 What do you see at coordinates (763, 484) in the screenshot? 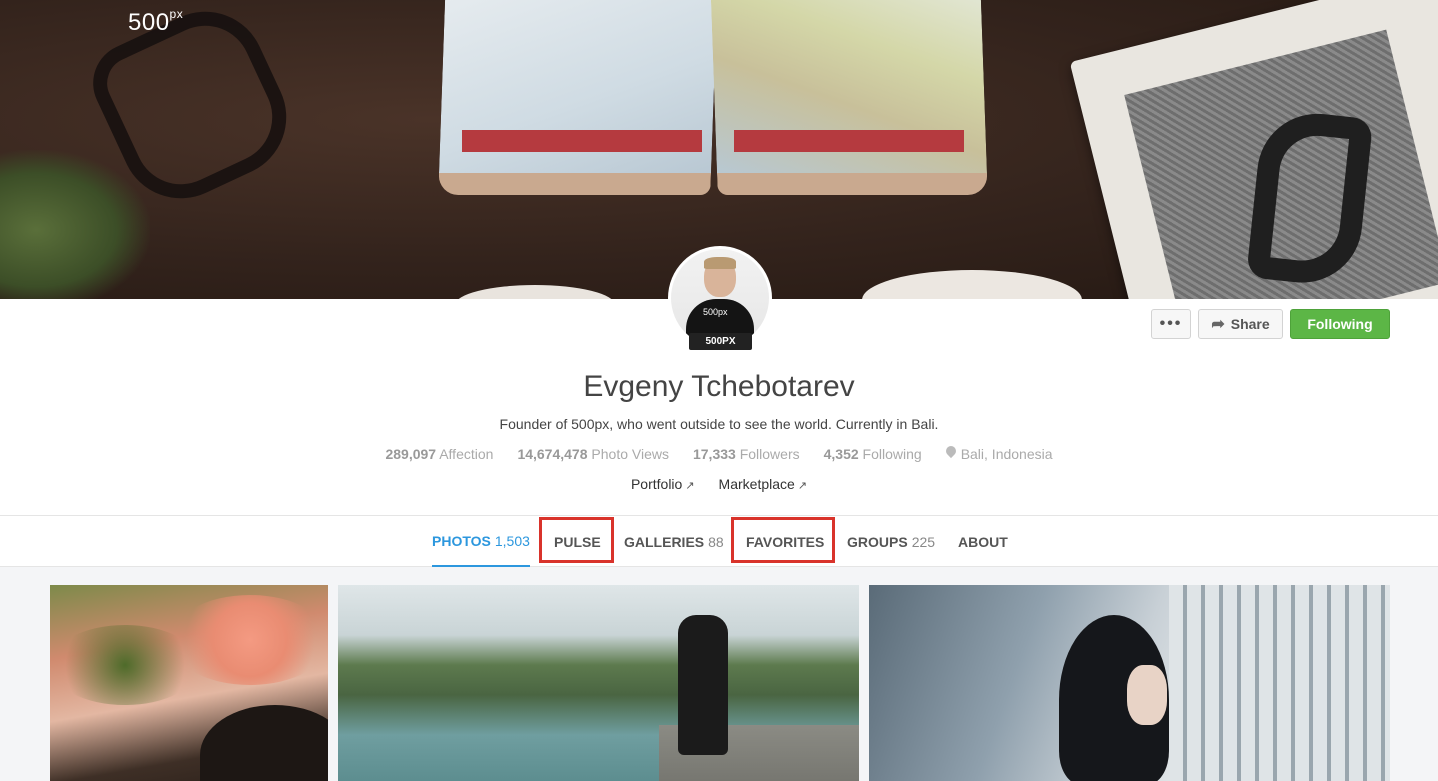
I see `marketplace-link: Marketplace ↗` at bounding box center [763, 484].